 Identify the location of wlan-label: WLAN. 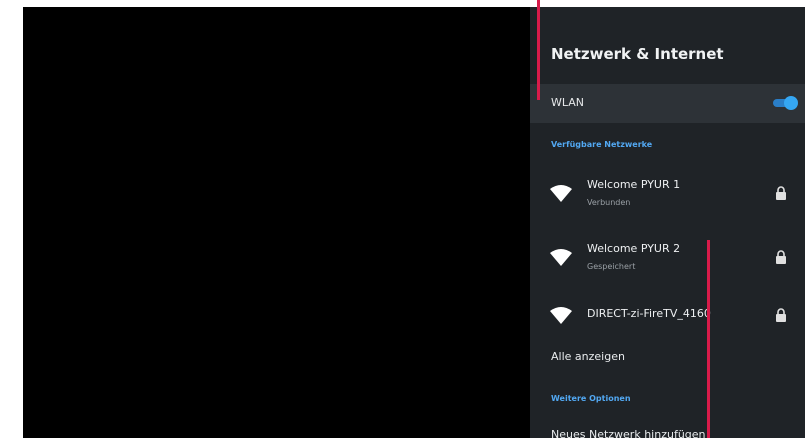
(568, 102).